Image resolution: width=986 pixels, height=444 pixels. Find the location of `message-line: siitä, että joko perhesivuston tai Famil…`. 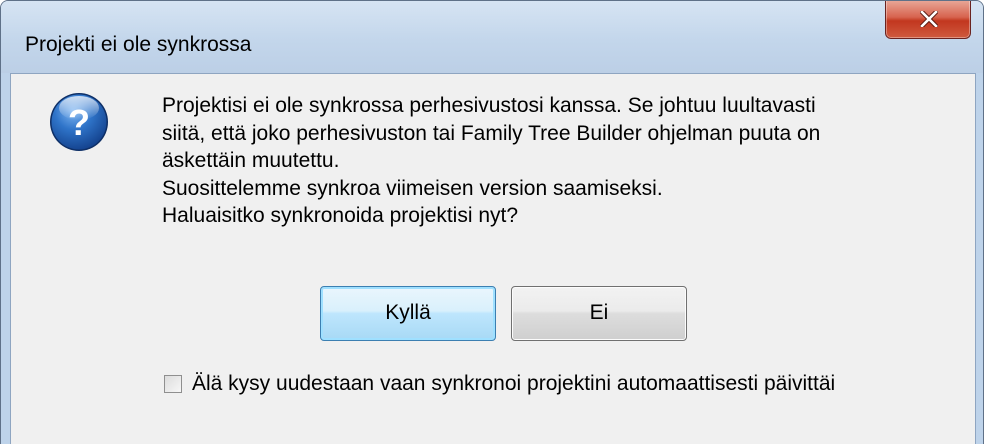

message-line: siitä, että joko perhesivuston tai Famil… is located at coordinates (491, 133).